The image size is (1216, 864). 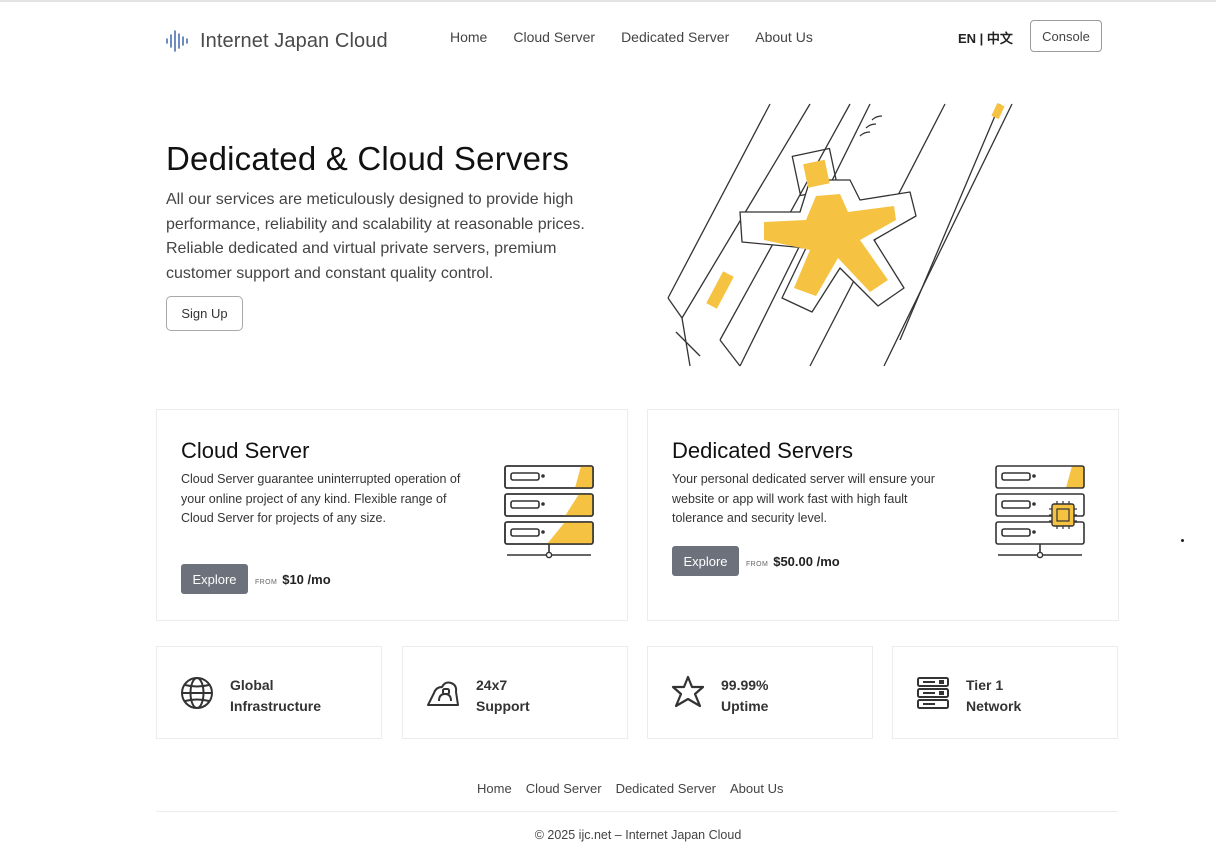 What do you see at coordinates (994, 695) in the screenshot?
I see `feature-label: Tier 1 Network` at bounding box center [994, 695].